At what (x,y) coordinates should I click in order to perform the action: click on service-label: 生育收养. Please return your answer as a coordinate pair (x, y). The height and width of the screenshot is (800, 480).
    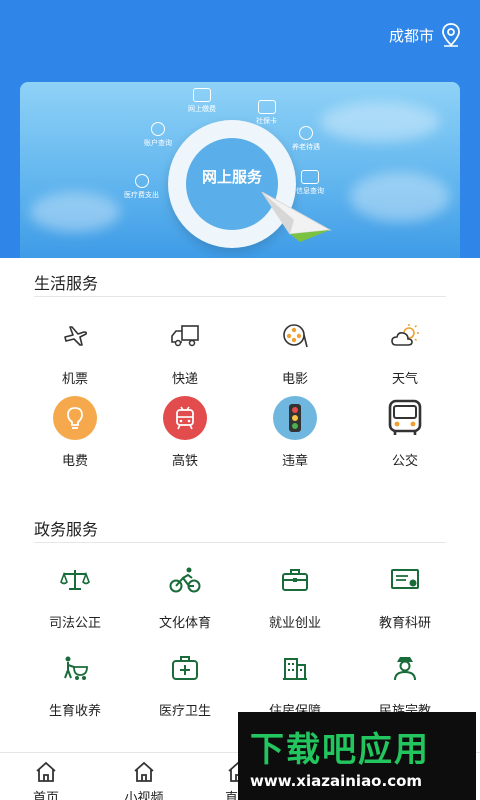
    Looking at the image, I should click on (74, 711).